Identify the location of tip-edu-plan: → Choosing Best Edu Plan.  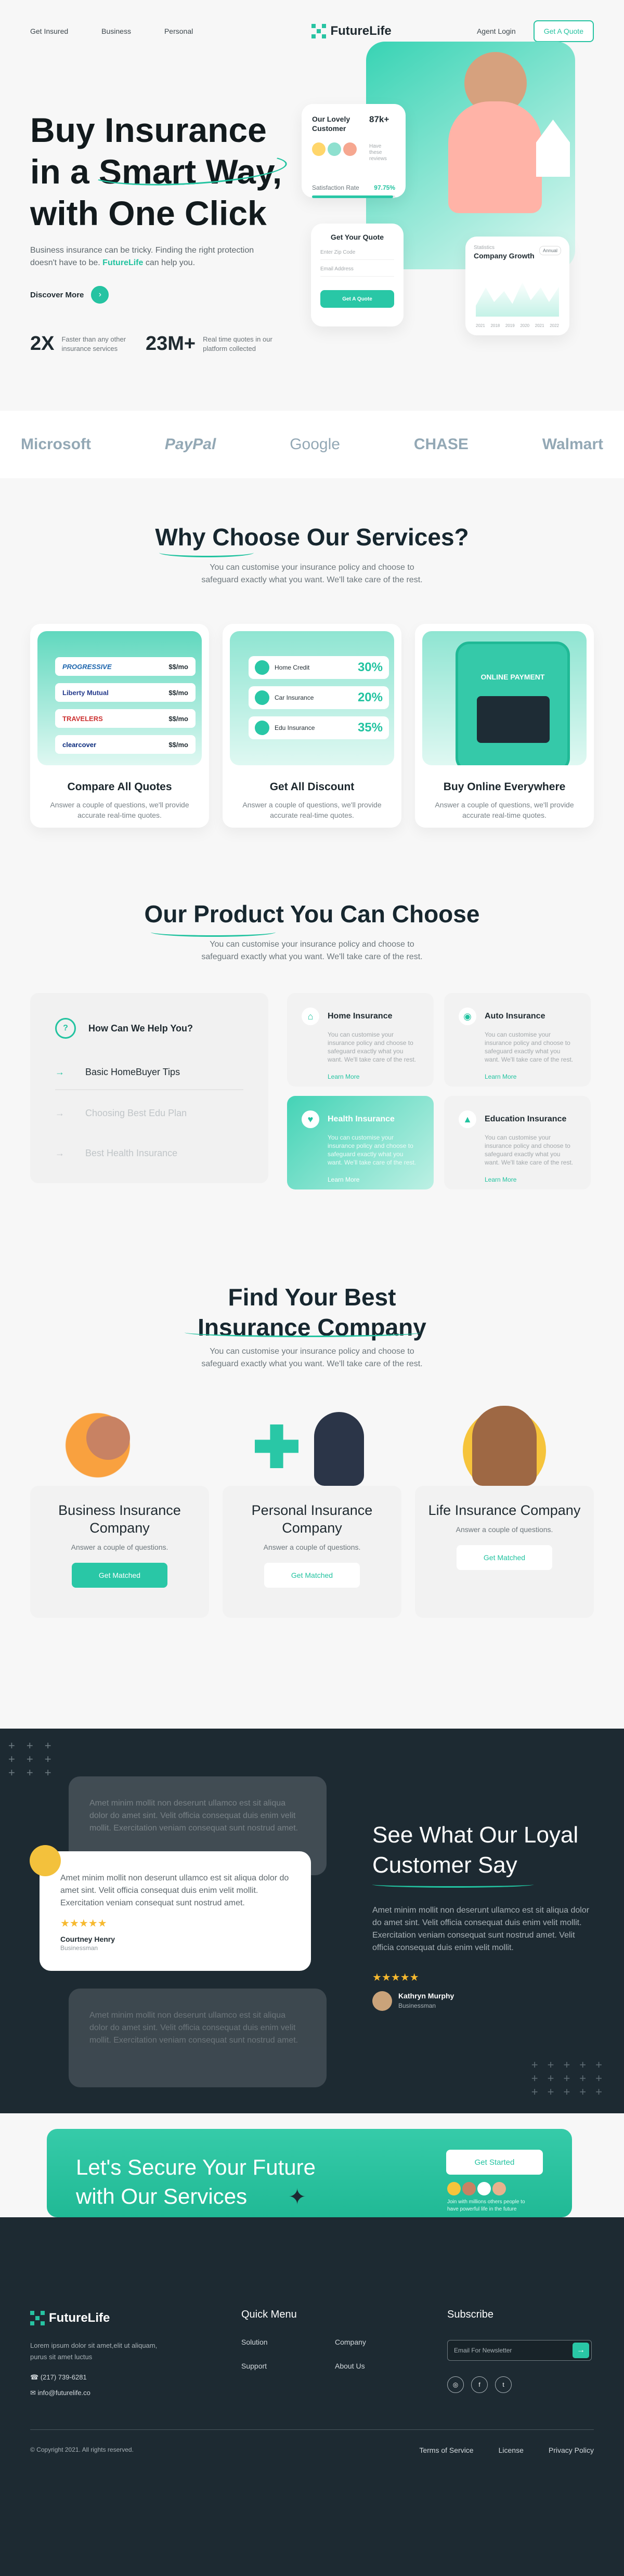
(149, 1119).